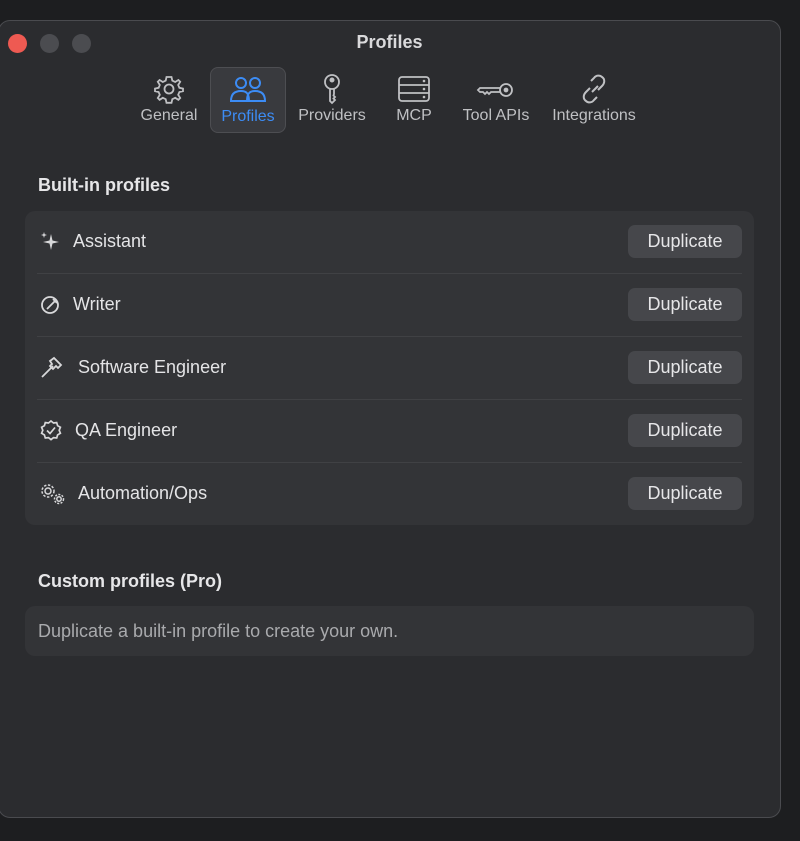 The image size is (800, 841). I want to click on tab-profiles: Profiles, so click(248, 100).